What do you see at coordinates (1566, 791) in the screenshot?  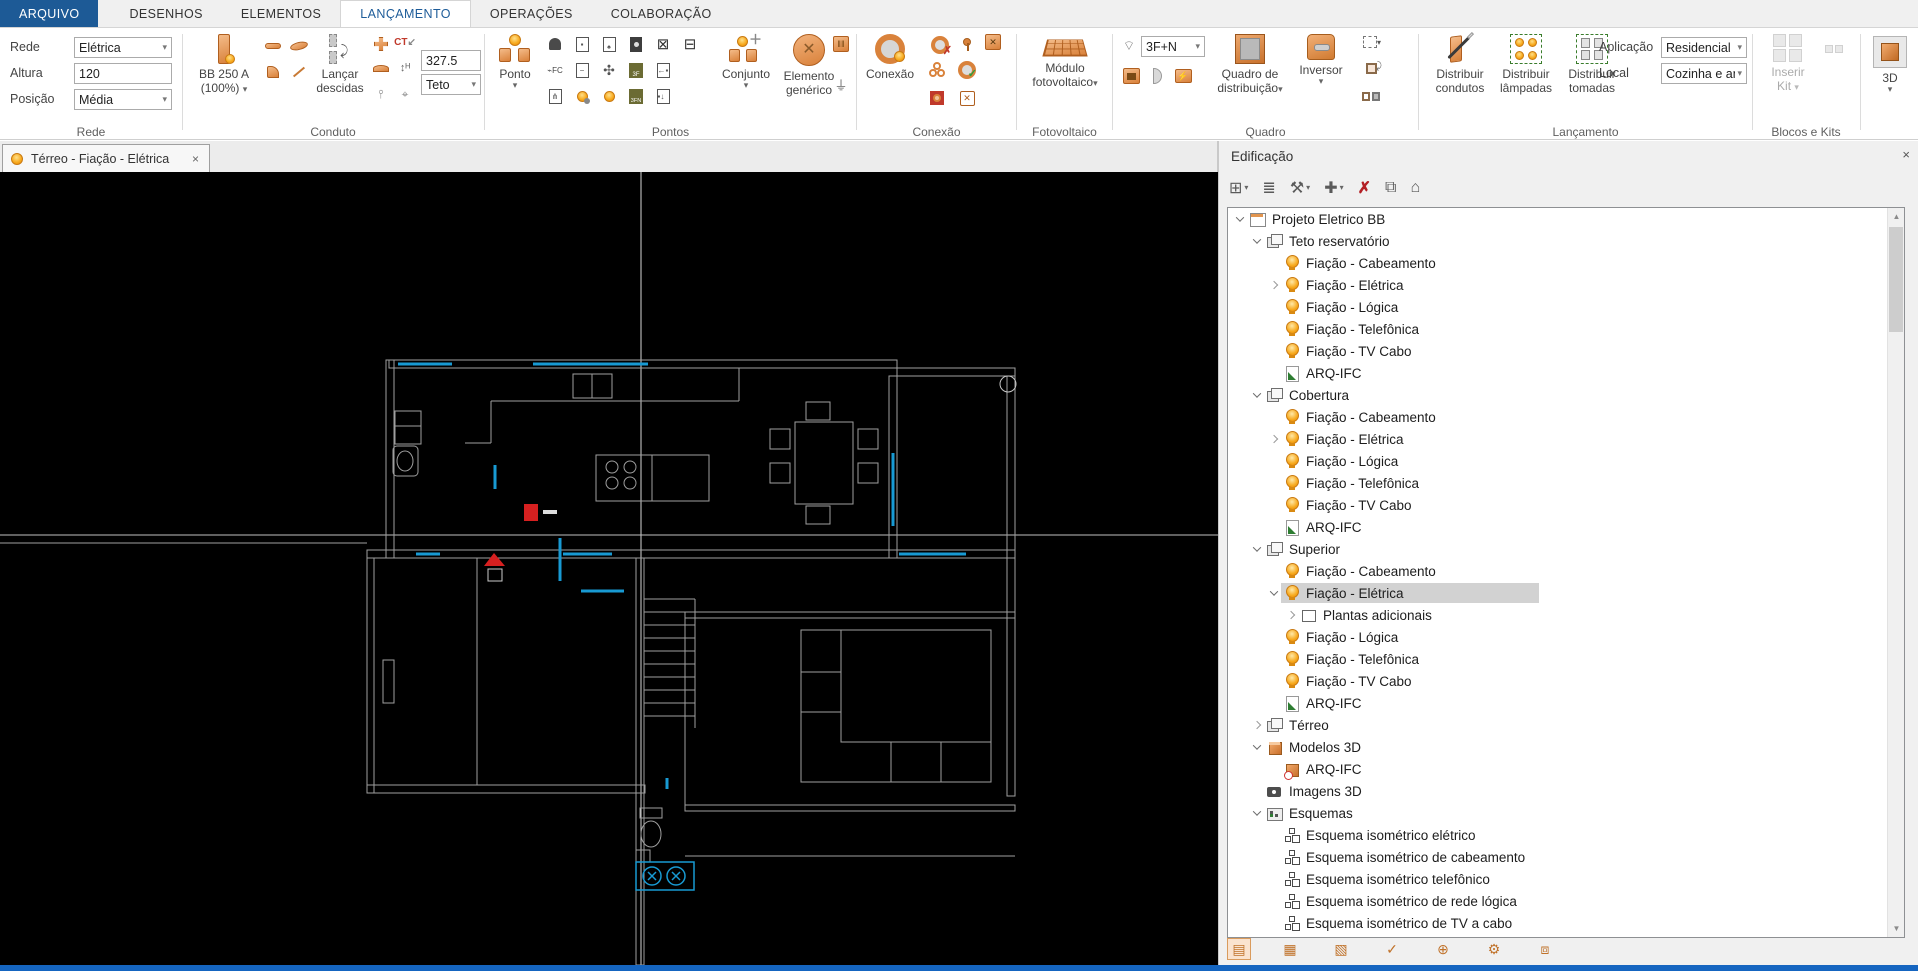 I see `tree-item: Imagens 3D` at bounding box center [1566, 791].